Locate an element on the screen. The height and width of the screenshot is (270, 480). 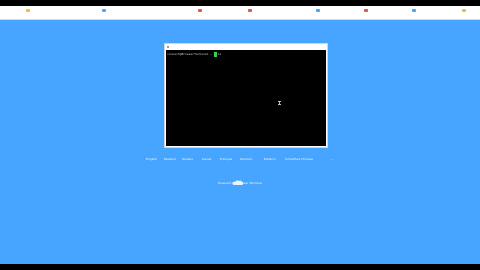
language-link: Español is located at coordinates (170, 159).